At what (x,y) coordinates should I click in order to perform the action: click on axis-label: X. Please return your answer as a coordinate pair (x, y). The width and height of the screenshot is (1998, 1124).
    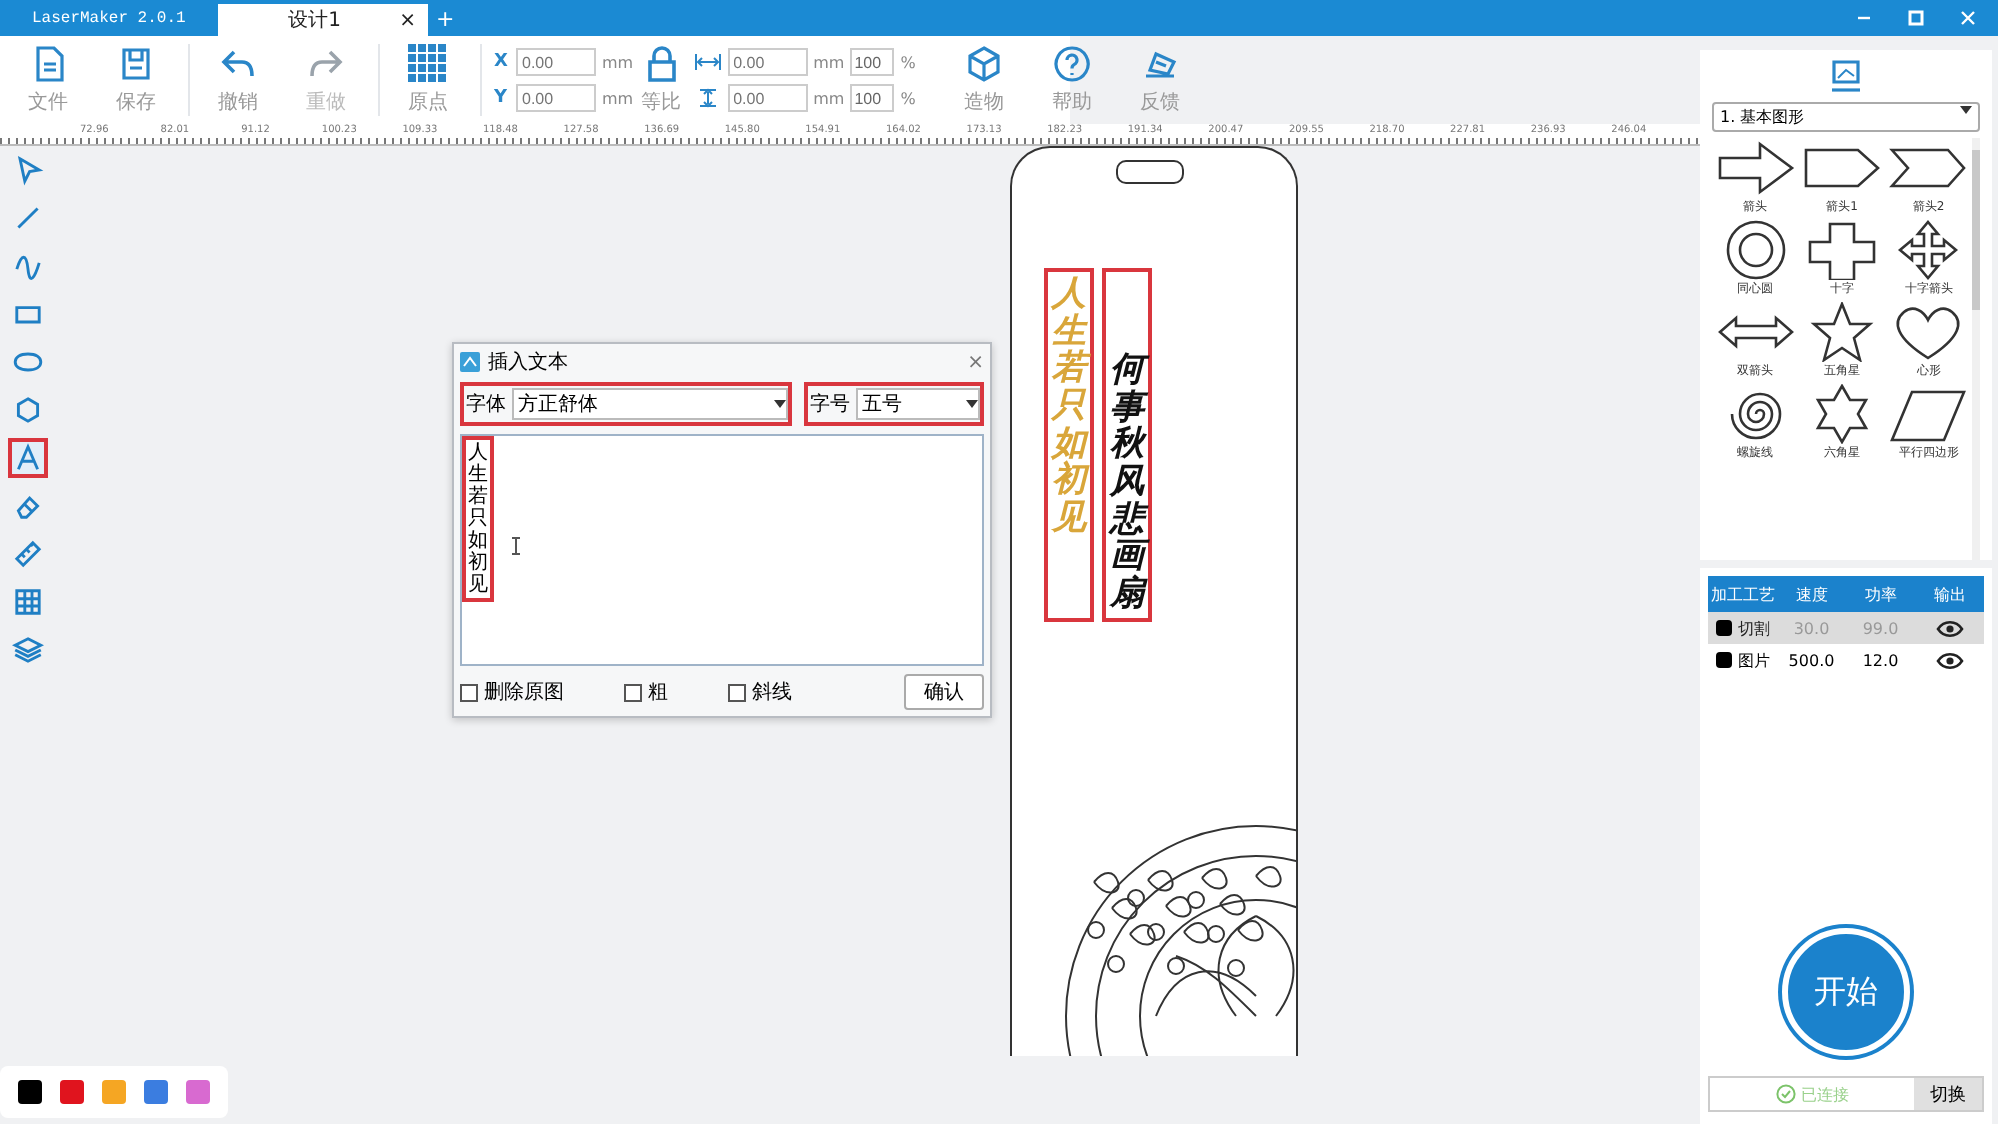
    Looking at the image, I should click on (502, 62).